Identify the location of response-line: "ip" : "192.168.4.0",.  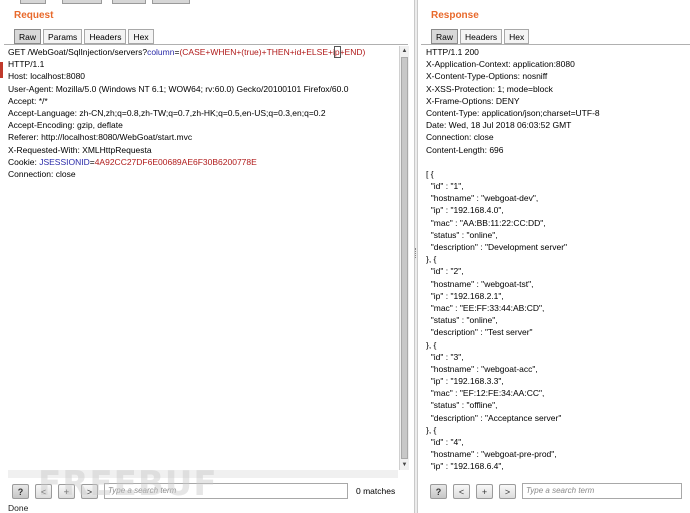
(465, 210).